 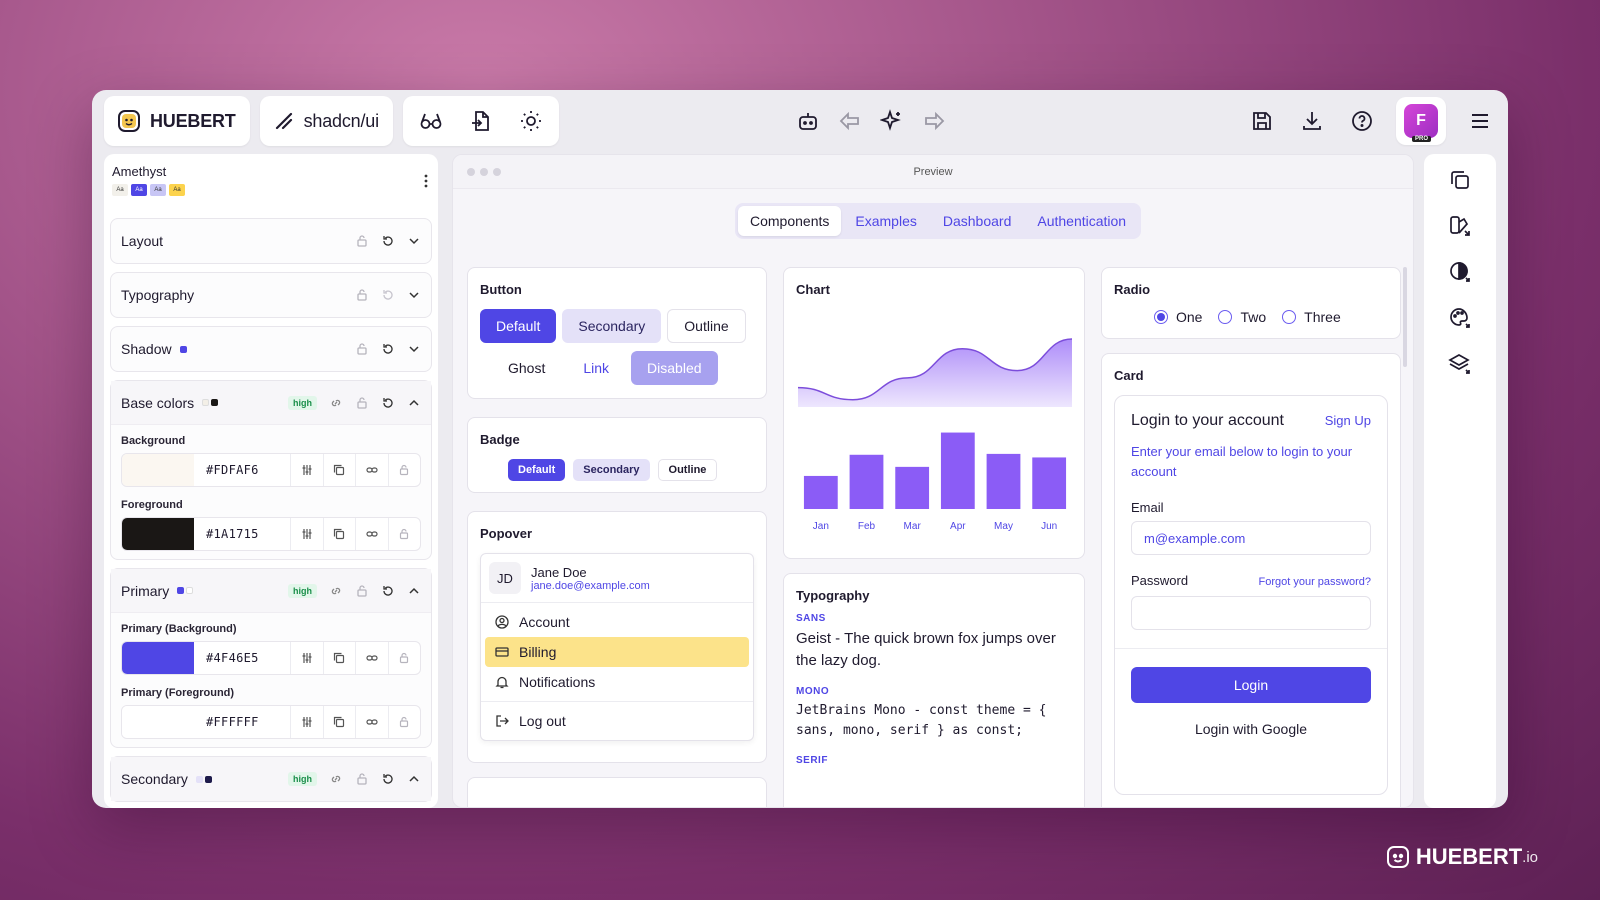 What do you see at coordinates (271, 591) in the screenshot?
I see `section-primary-header: Primary high` at bounding box center [271, 591].